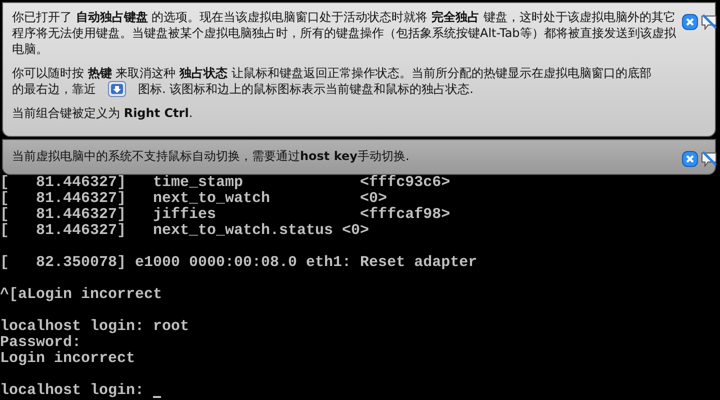 This screenshot has width=720, height=400. Describe the element at coordinates (332, 73) in the screenshot. I see `message-text: 你可以随时按 热键 来取消这种 独占状态 让鼠标和键盘返回正常操作状态。当前所分配的热键显示在虚拟电脑窗口的底部` at that location.